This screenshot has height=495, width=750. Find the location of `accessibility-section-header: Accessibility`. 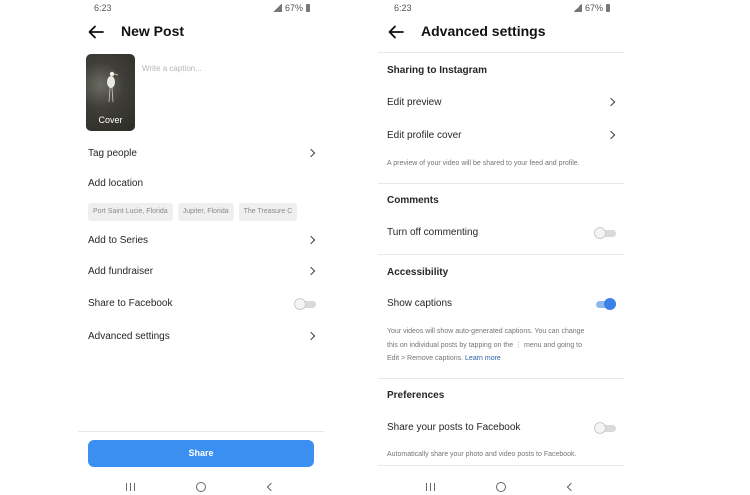

accessibility-section-header: Accessibility is located at coordinates (418, 272).